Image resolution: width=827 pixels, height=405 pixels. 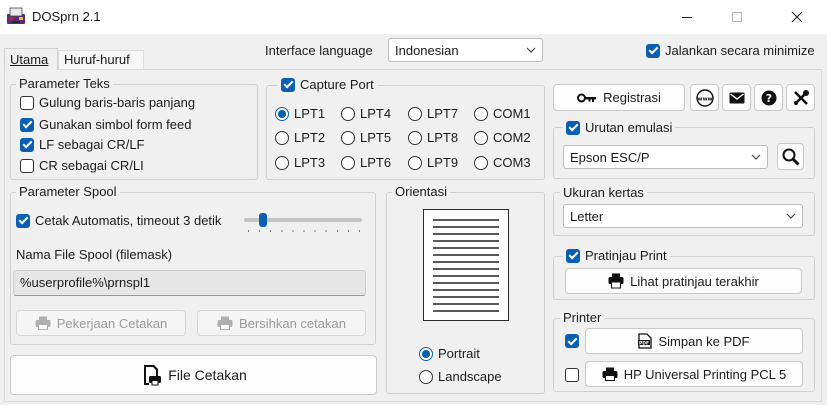 I want to click on spool-title: Parameter Spool, so click(x=68, y=191).